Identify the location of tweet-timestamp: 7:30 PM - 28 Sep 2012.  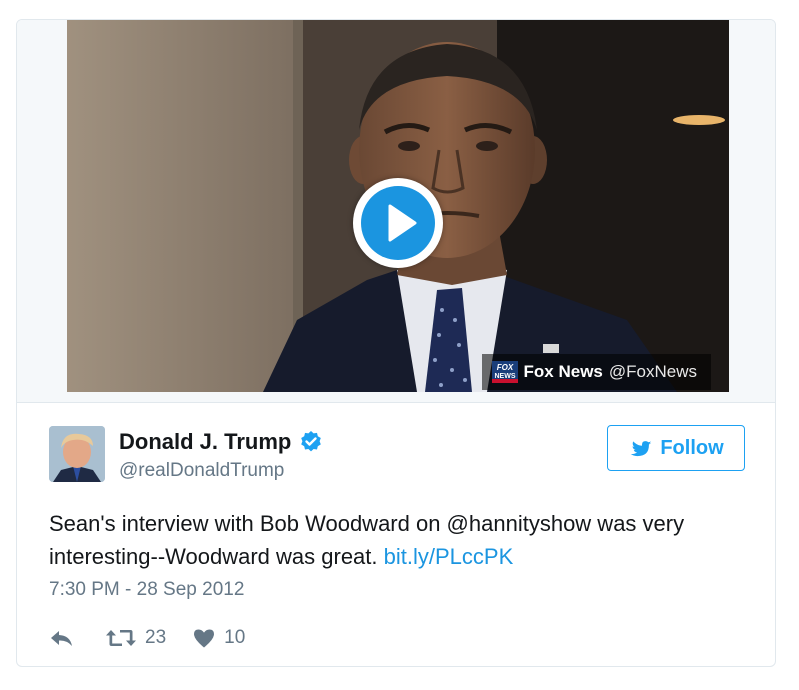
(146, 590).